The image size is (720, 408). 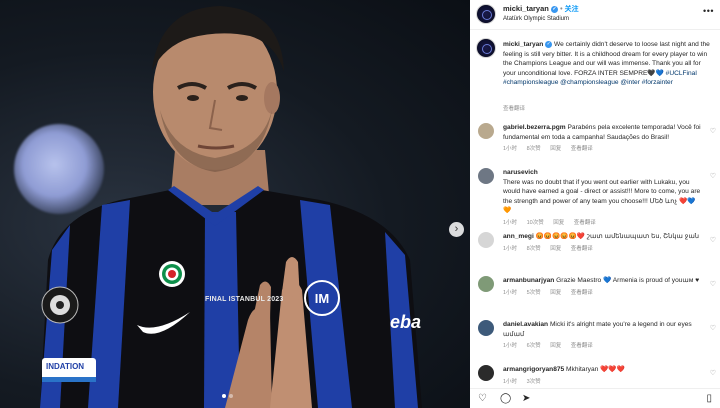 What do you see at coordinates (572, 9) in the screenshot?
I see `follow-button: 关注` at bounding box center [572, 9].